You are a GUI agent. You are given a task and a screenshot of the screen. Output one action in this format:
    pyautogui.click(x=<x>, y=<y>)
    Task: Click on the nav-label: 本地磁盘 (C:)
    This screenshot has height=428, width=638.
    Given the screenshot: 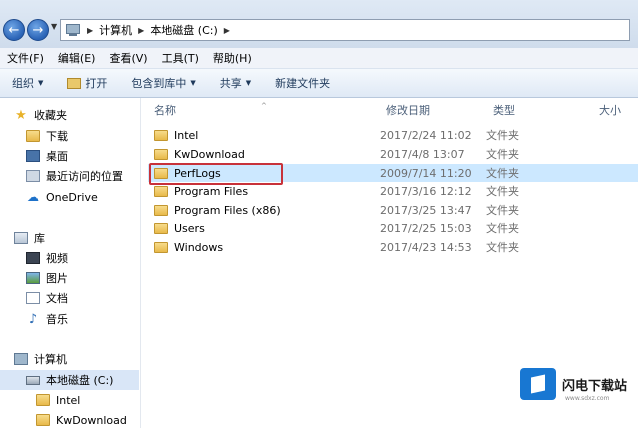 What is the action you would take?
    pyautogui.click(x=80, y=380)
    